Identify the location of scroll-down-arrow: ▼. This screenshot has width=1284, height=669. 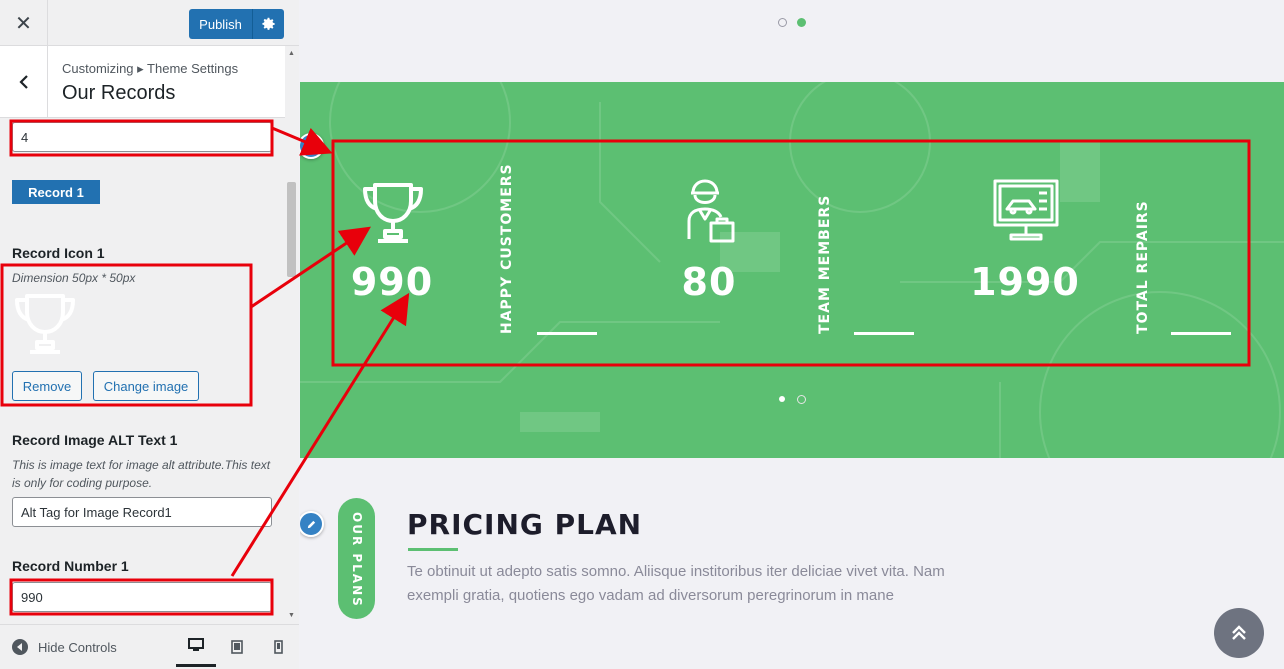
(291, 615).